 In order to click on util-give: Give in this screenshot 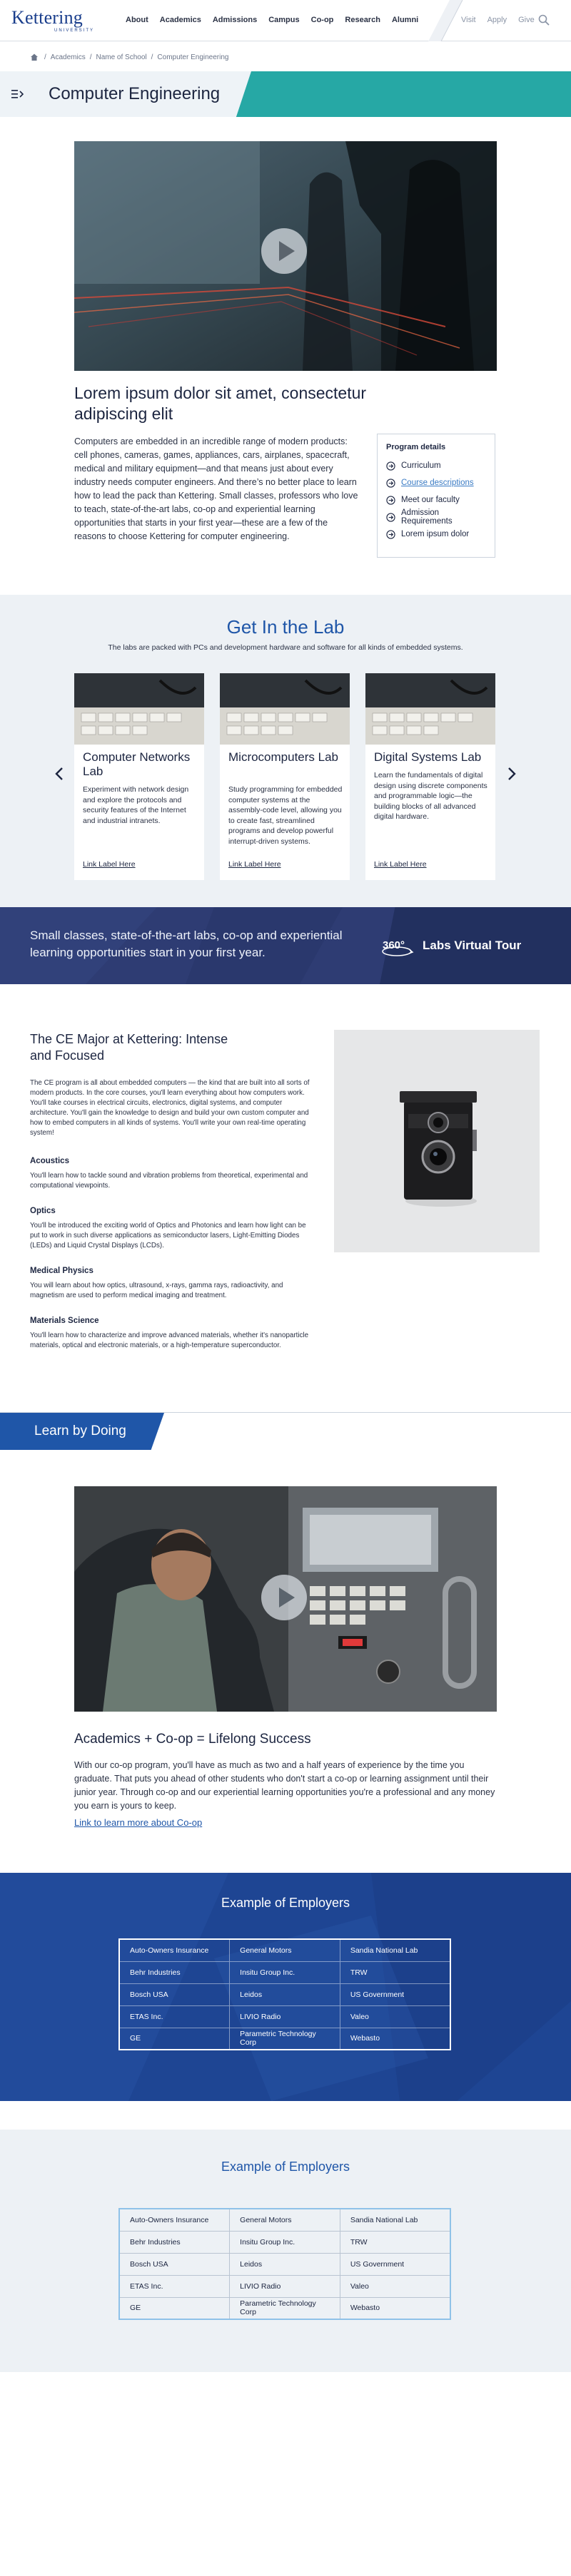, I will do `click(526, 20)`.